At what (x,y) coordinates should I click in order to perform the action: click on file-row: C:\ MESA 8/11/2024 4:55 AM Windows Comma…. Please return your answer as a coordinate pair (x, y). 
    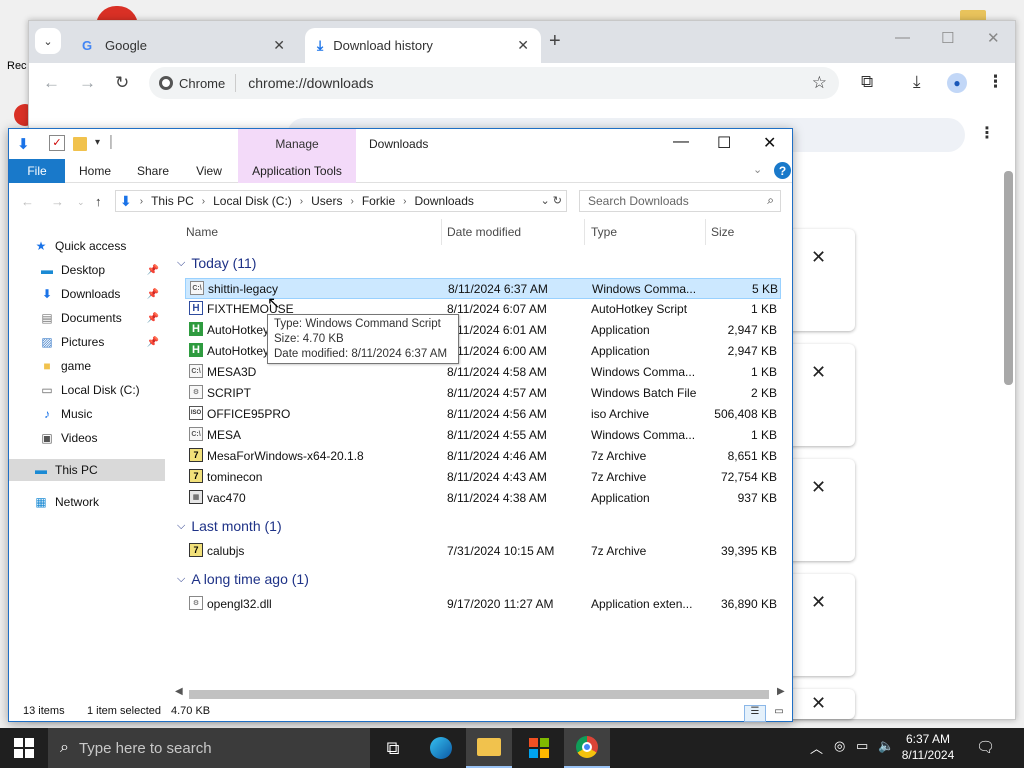
    Looking at the image, I should click on (483, 435).